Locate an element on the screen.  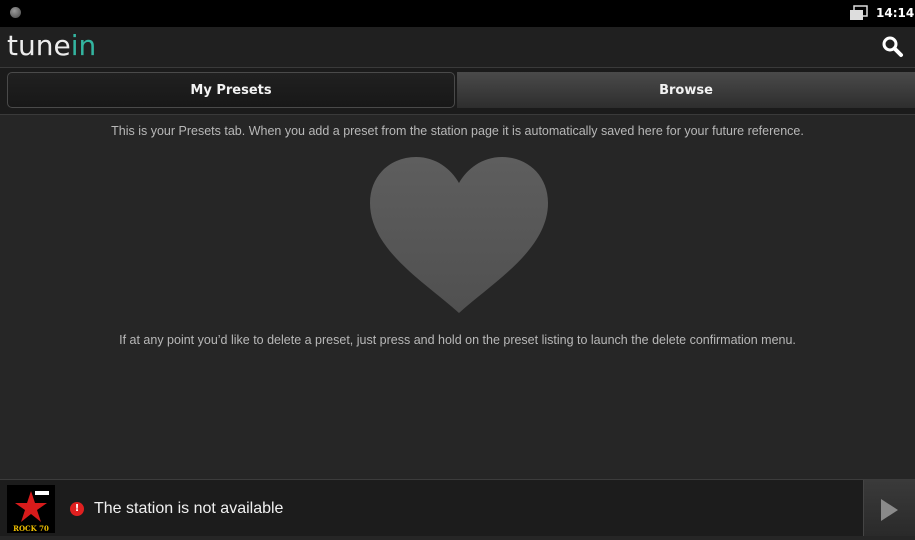
tab-browse: Browse is located at coordinates (686, 90).